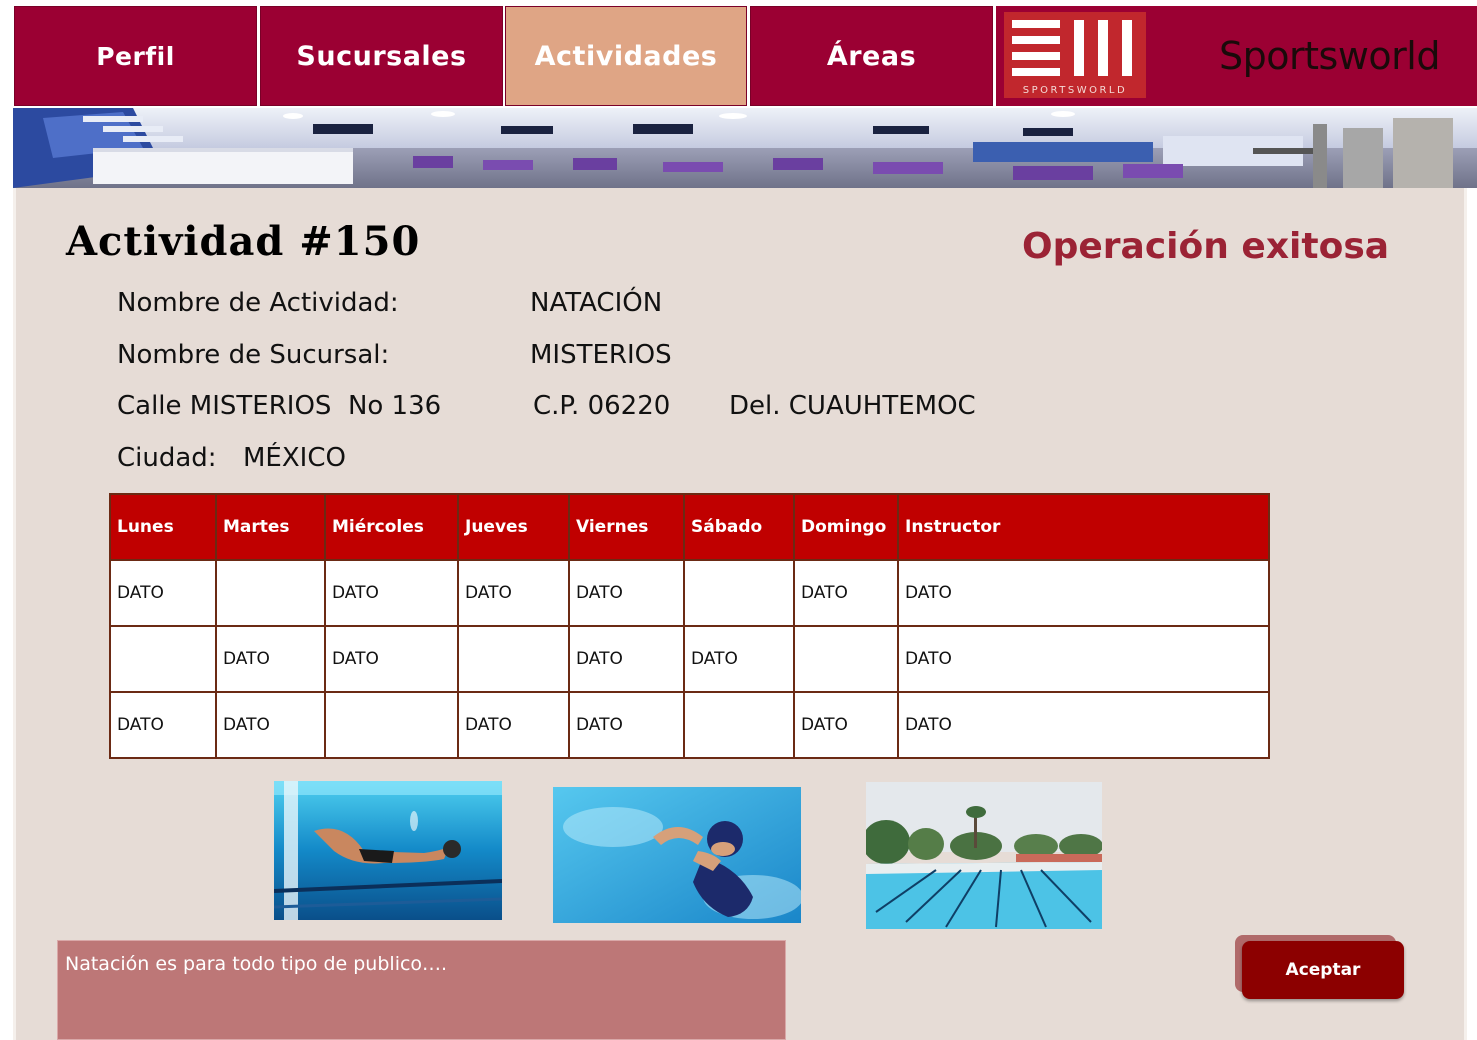 This screenshot has width=1477, height=1040. What do you see at coordinates (294, 458) in the screenshot?
I see `city-value: MÉXICO` at bounding box center [294, 458].